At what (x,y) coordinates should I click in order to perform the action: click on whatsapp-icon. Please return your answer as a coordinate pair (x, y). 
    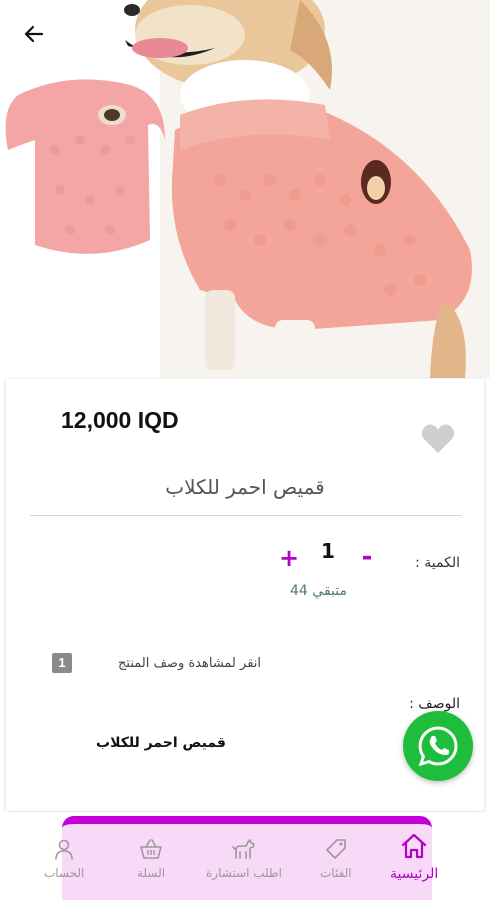
    Looking at the image, I should click on (438, 746).